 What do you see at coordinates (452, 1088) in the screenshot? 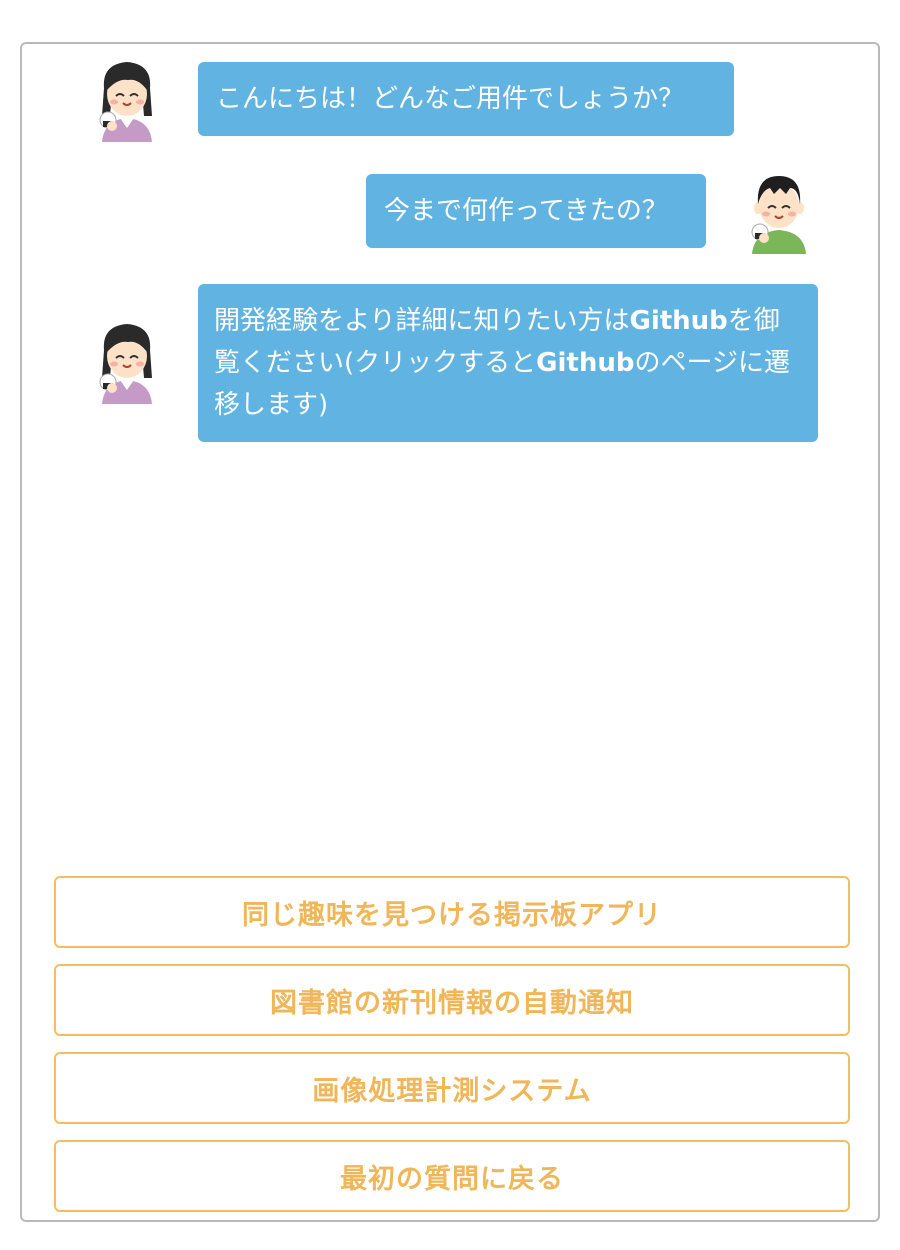
I see `choice-button-image-processing-system: 画像処理計測システム` at bounding box center [452, 1088].